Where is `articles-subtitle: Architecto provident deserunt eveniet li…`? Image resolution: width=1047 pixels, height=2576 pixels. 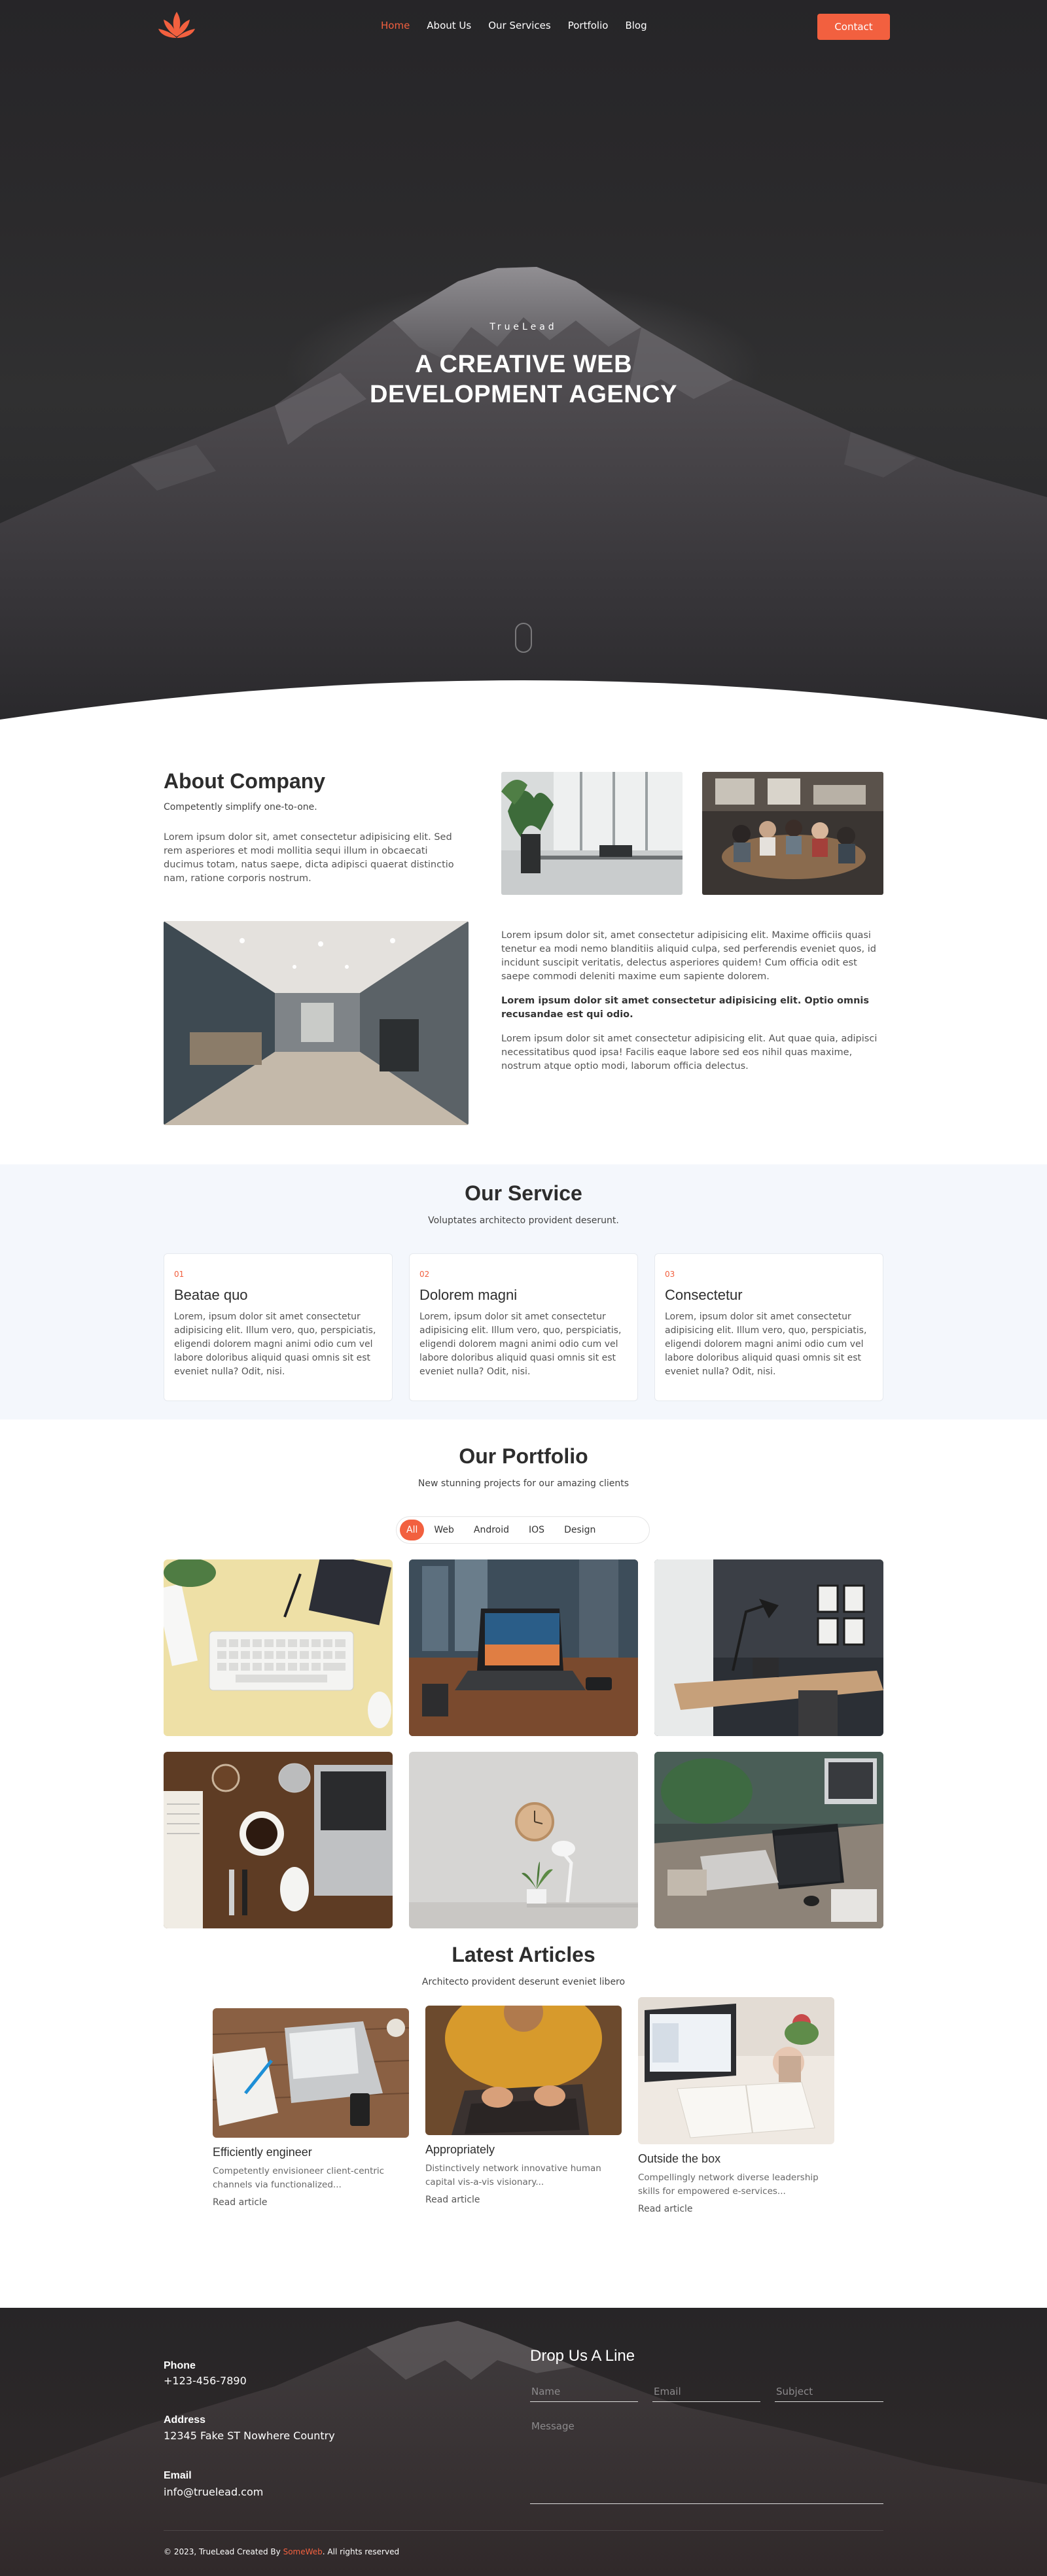 articles-subtitle: Architecto provident deserunt eveniet li… is located at coordinates (523, 1982).